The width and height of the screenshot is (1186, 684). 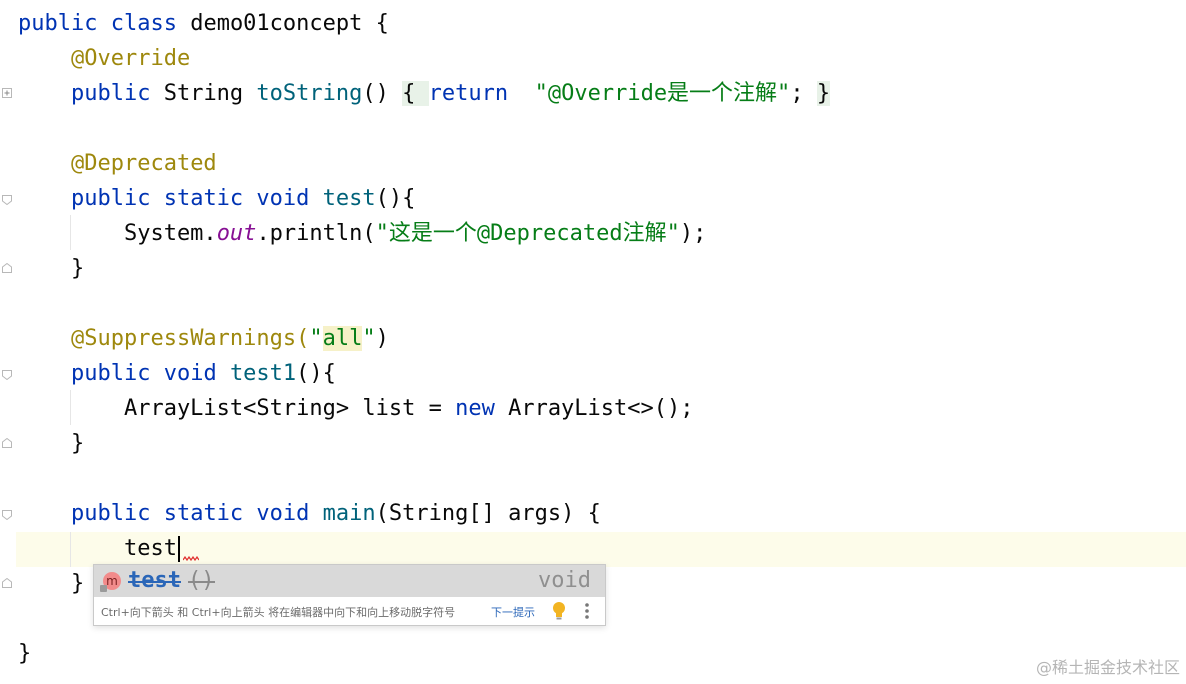 I want to click on code-token: return, so click(x=481, y=93).